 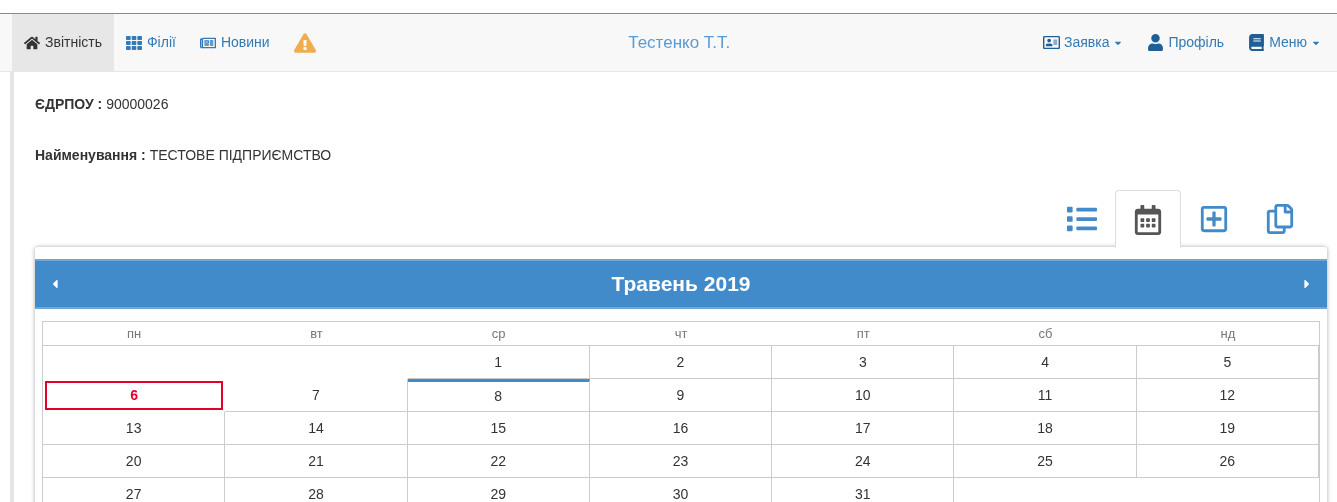 I want to click on month-title: Травень 2019, so click(x=681, y=284).